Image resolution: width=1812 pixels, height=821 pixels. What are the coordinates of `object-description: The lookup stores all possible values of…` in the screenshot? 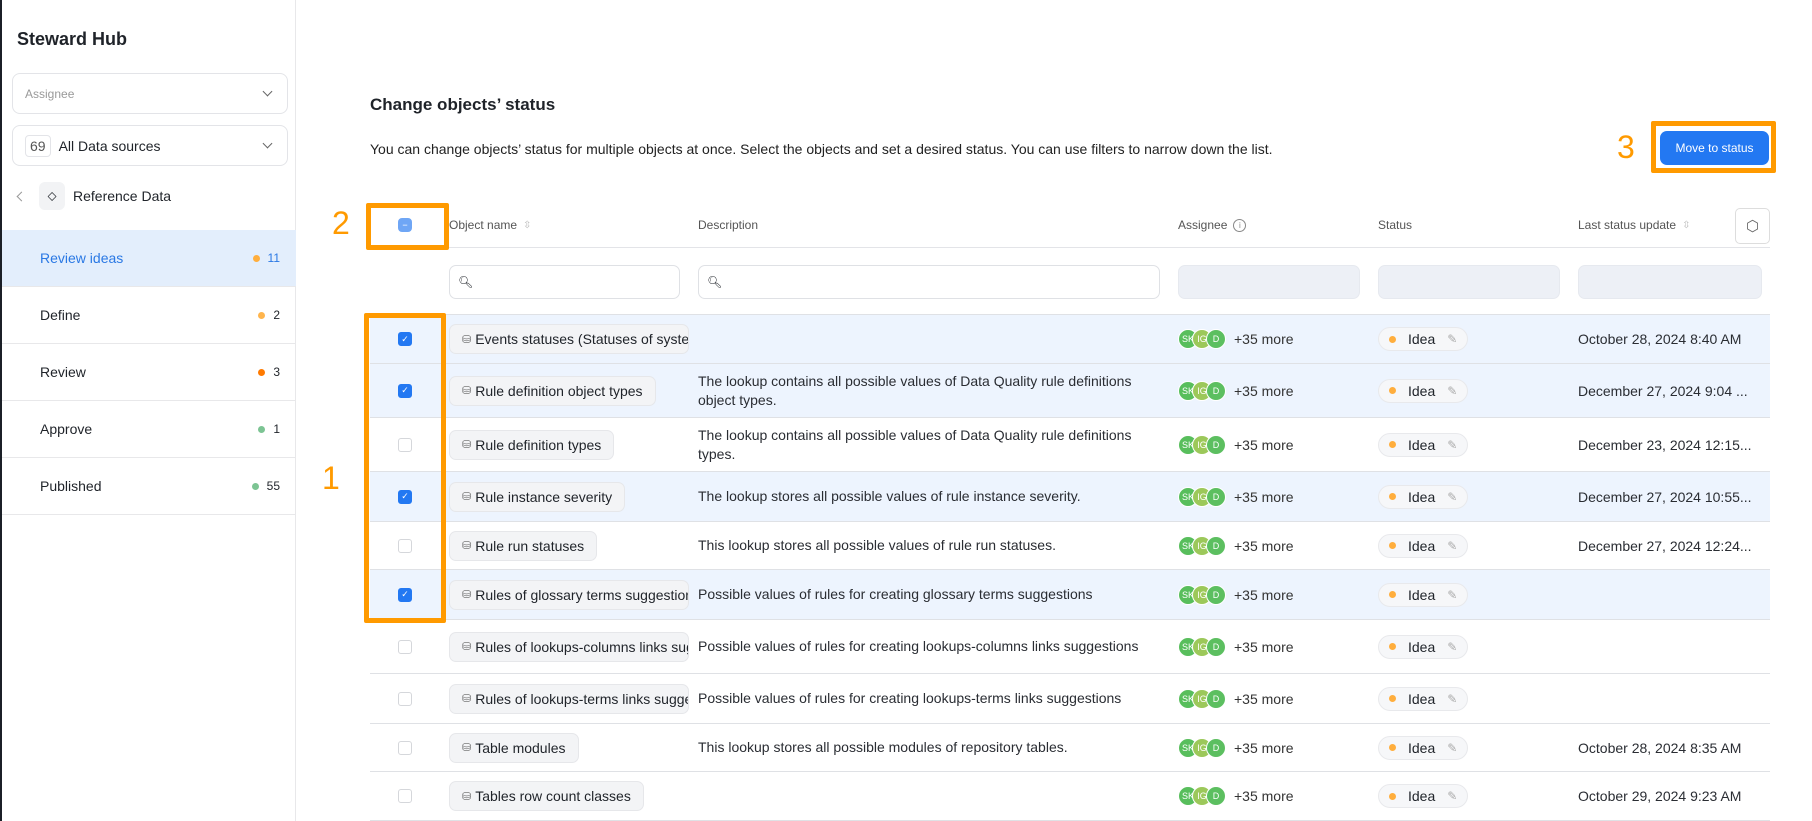 It's located at (889, 496).